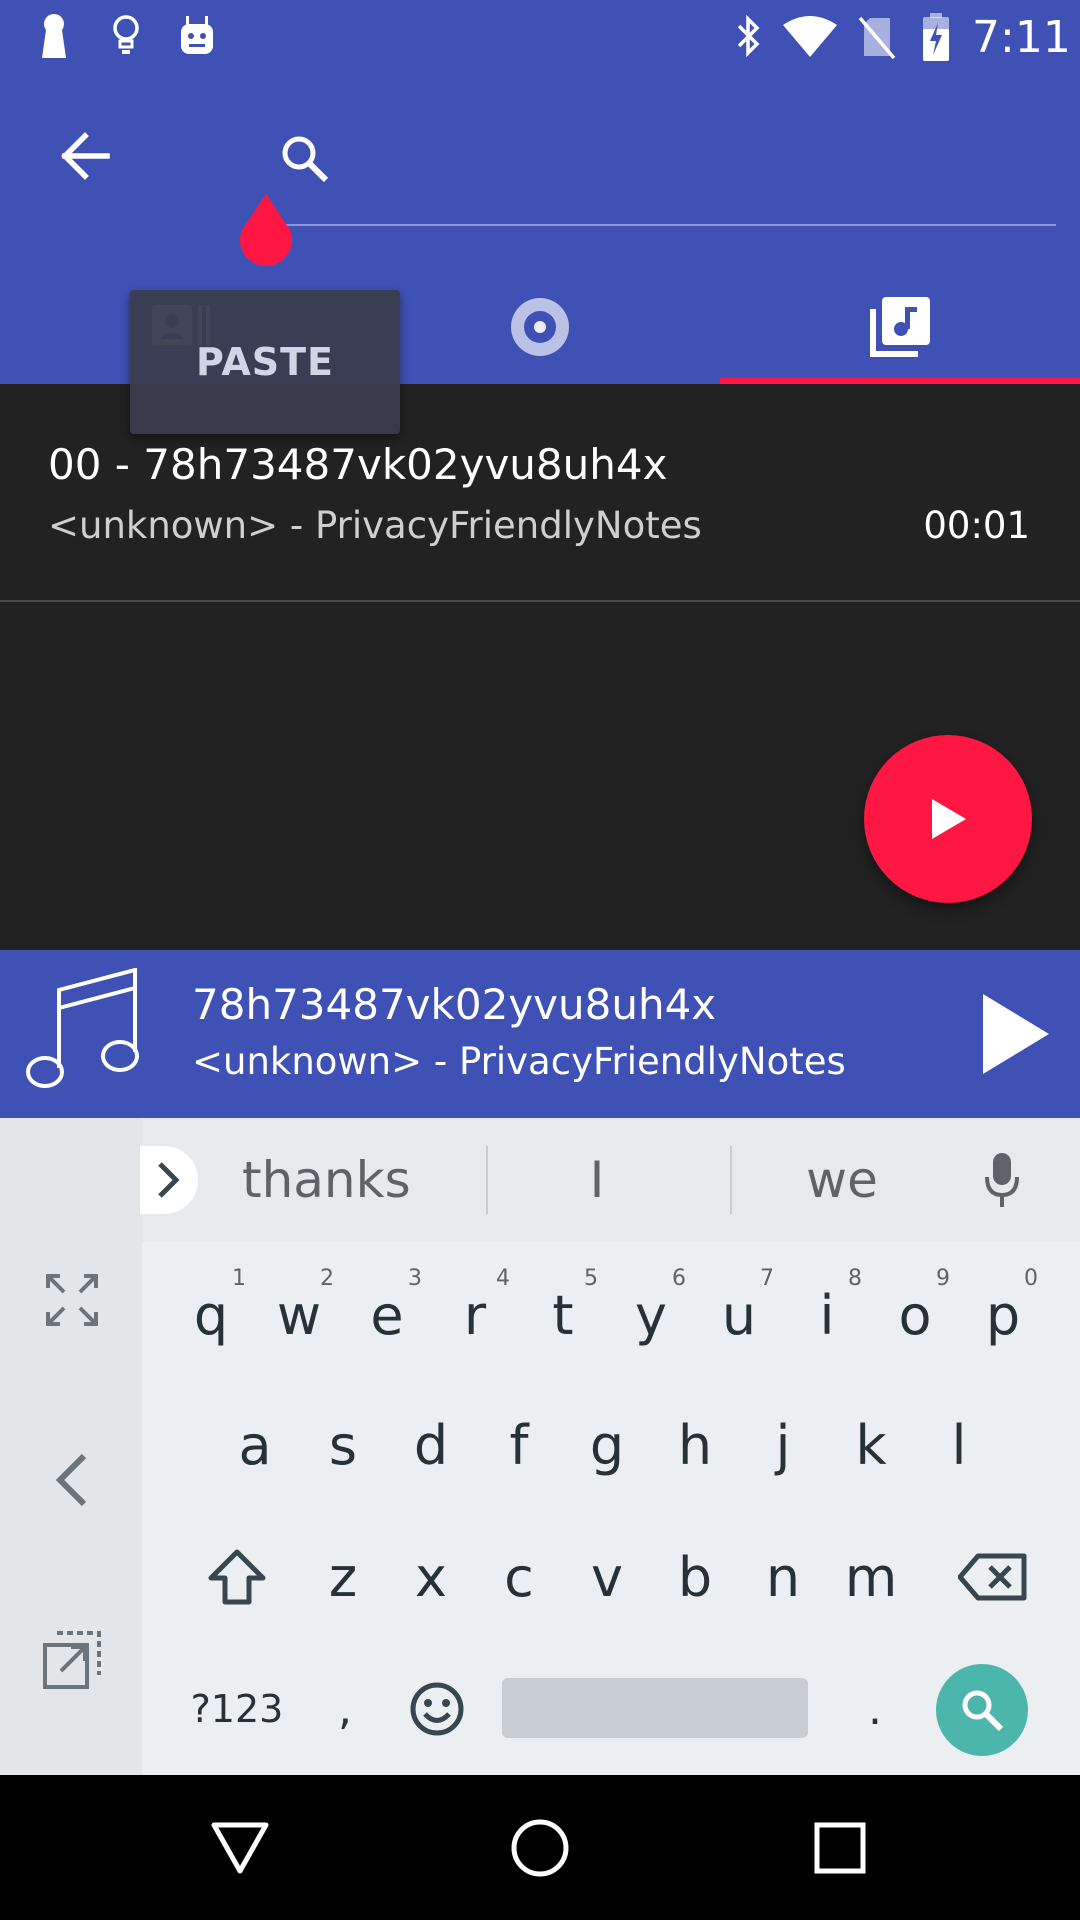  I want to click on emoji-key, so click(437, 1709).